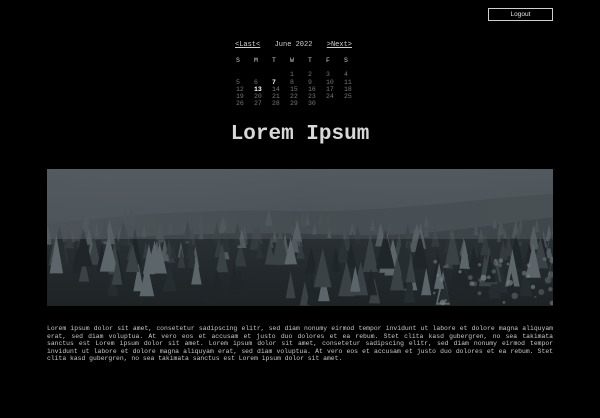  Describe the element at coordinates (300, 134) in the screenshot. I see `page-title: Lorem Ipsum` at that location.